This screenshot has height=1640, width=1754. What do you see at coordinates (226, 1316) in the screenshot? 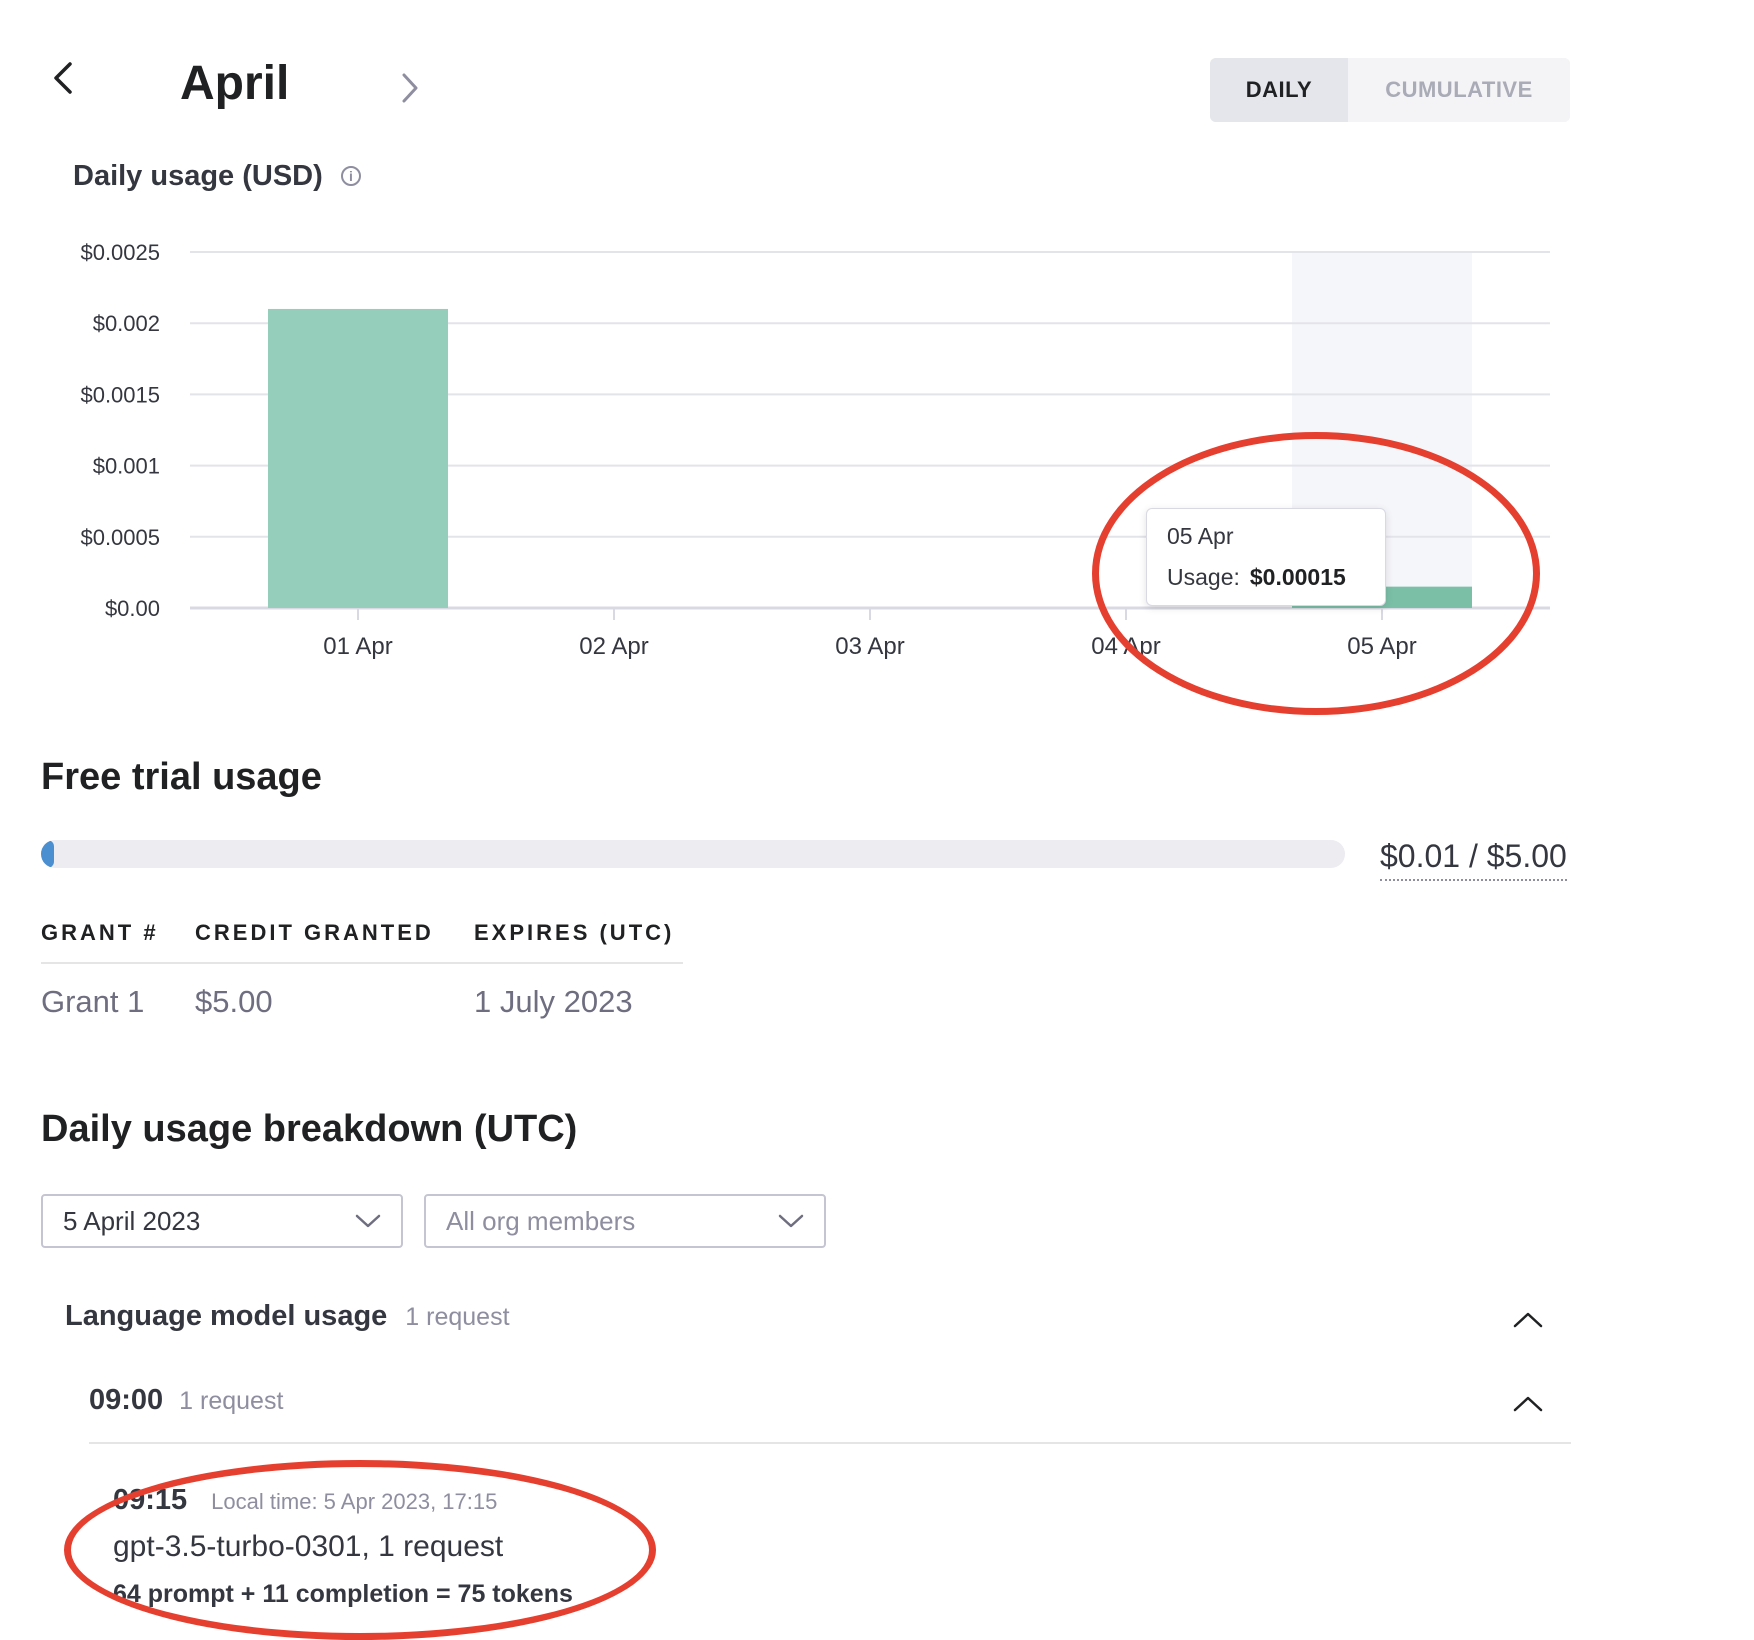
I see `language-model-usage-title: Language model usage` at bounding box center [226, 1316].